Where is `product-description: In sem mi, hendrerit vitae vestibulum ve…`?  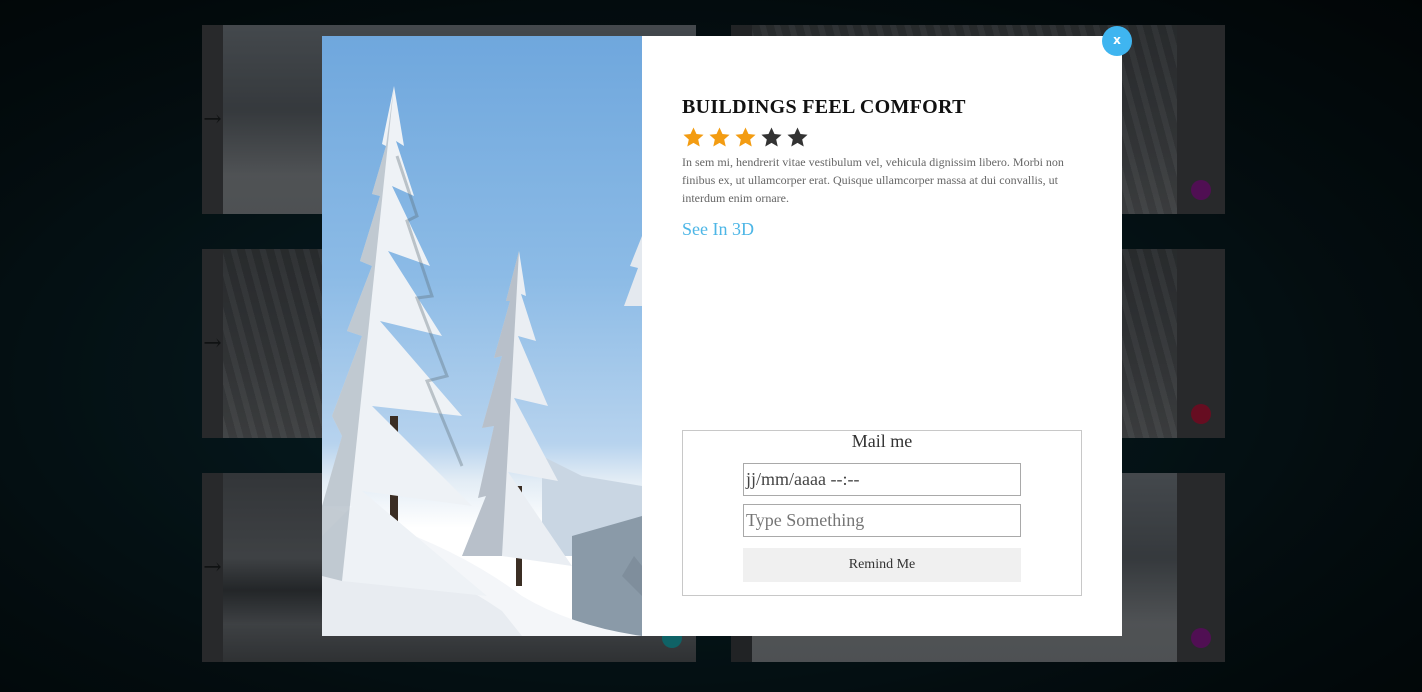
product-description: In sem mi, hendrerit vitae vestibulum ve… is located at coordinates (873, 180).